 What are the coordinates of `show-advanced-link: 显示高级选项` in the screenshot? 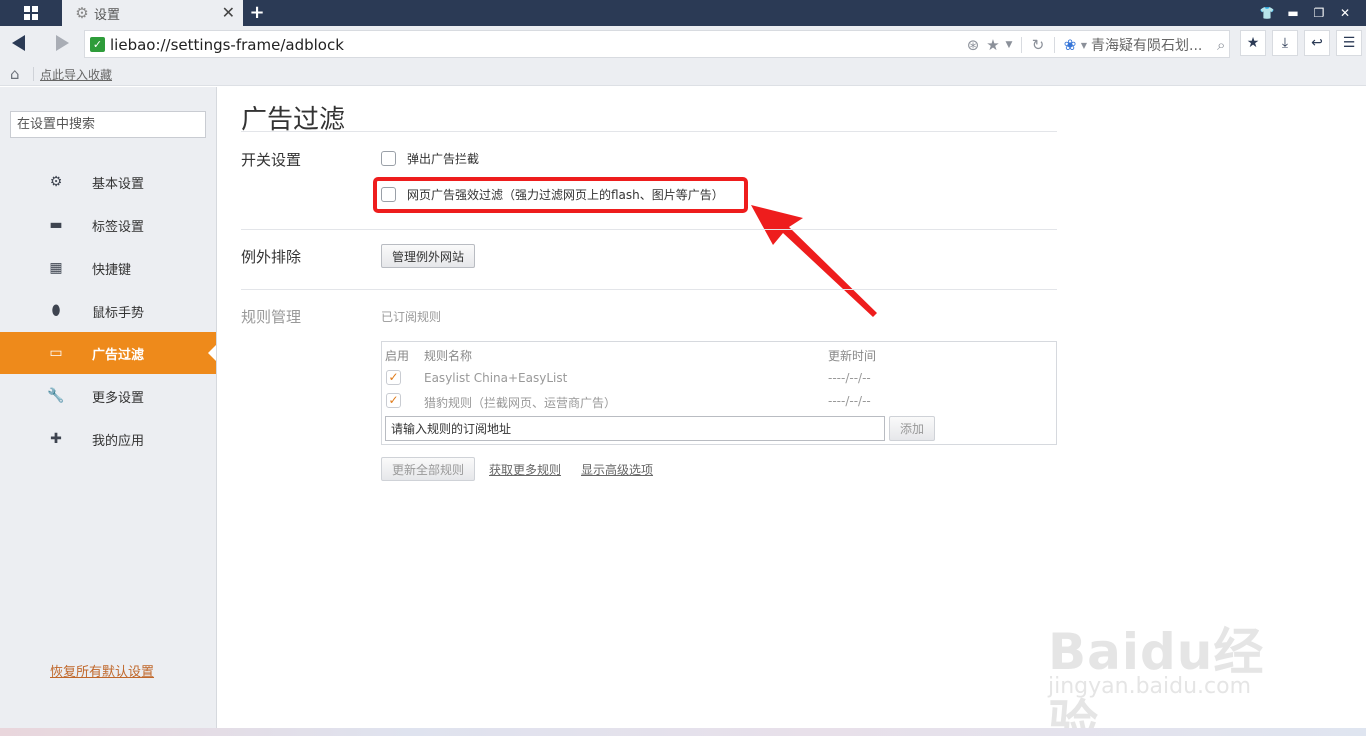 It's located at (617, 469).